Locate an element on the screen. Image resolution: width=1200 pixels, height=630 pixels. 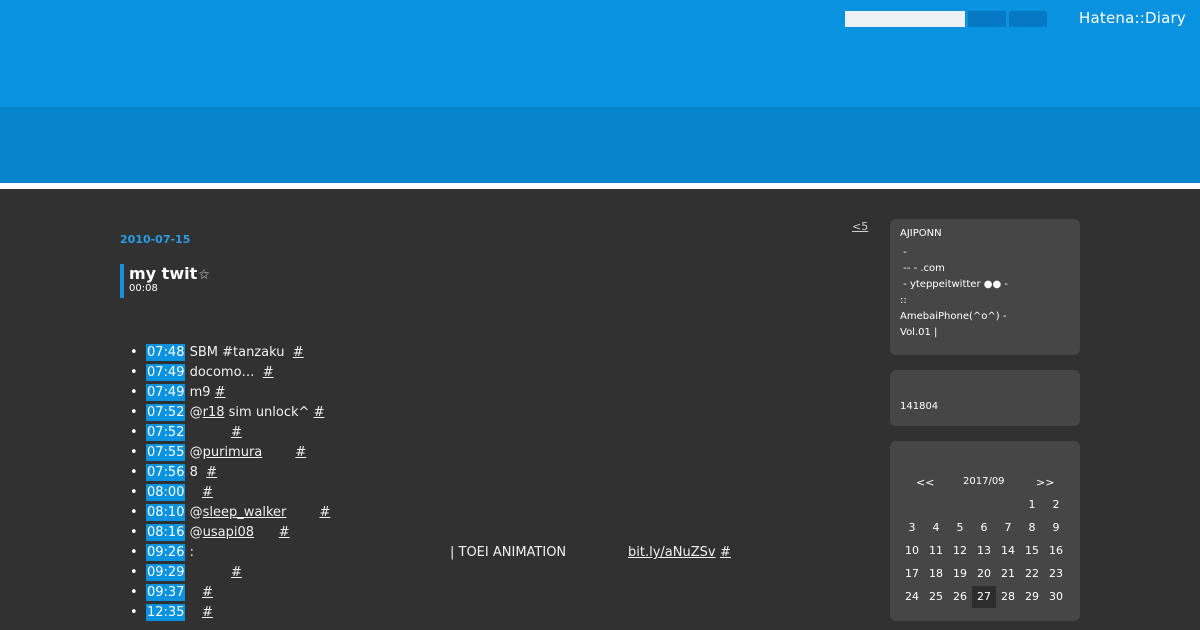
calendar-day: 24 is located at coordinates (912, 597).